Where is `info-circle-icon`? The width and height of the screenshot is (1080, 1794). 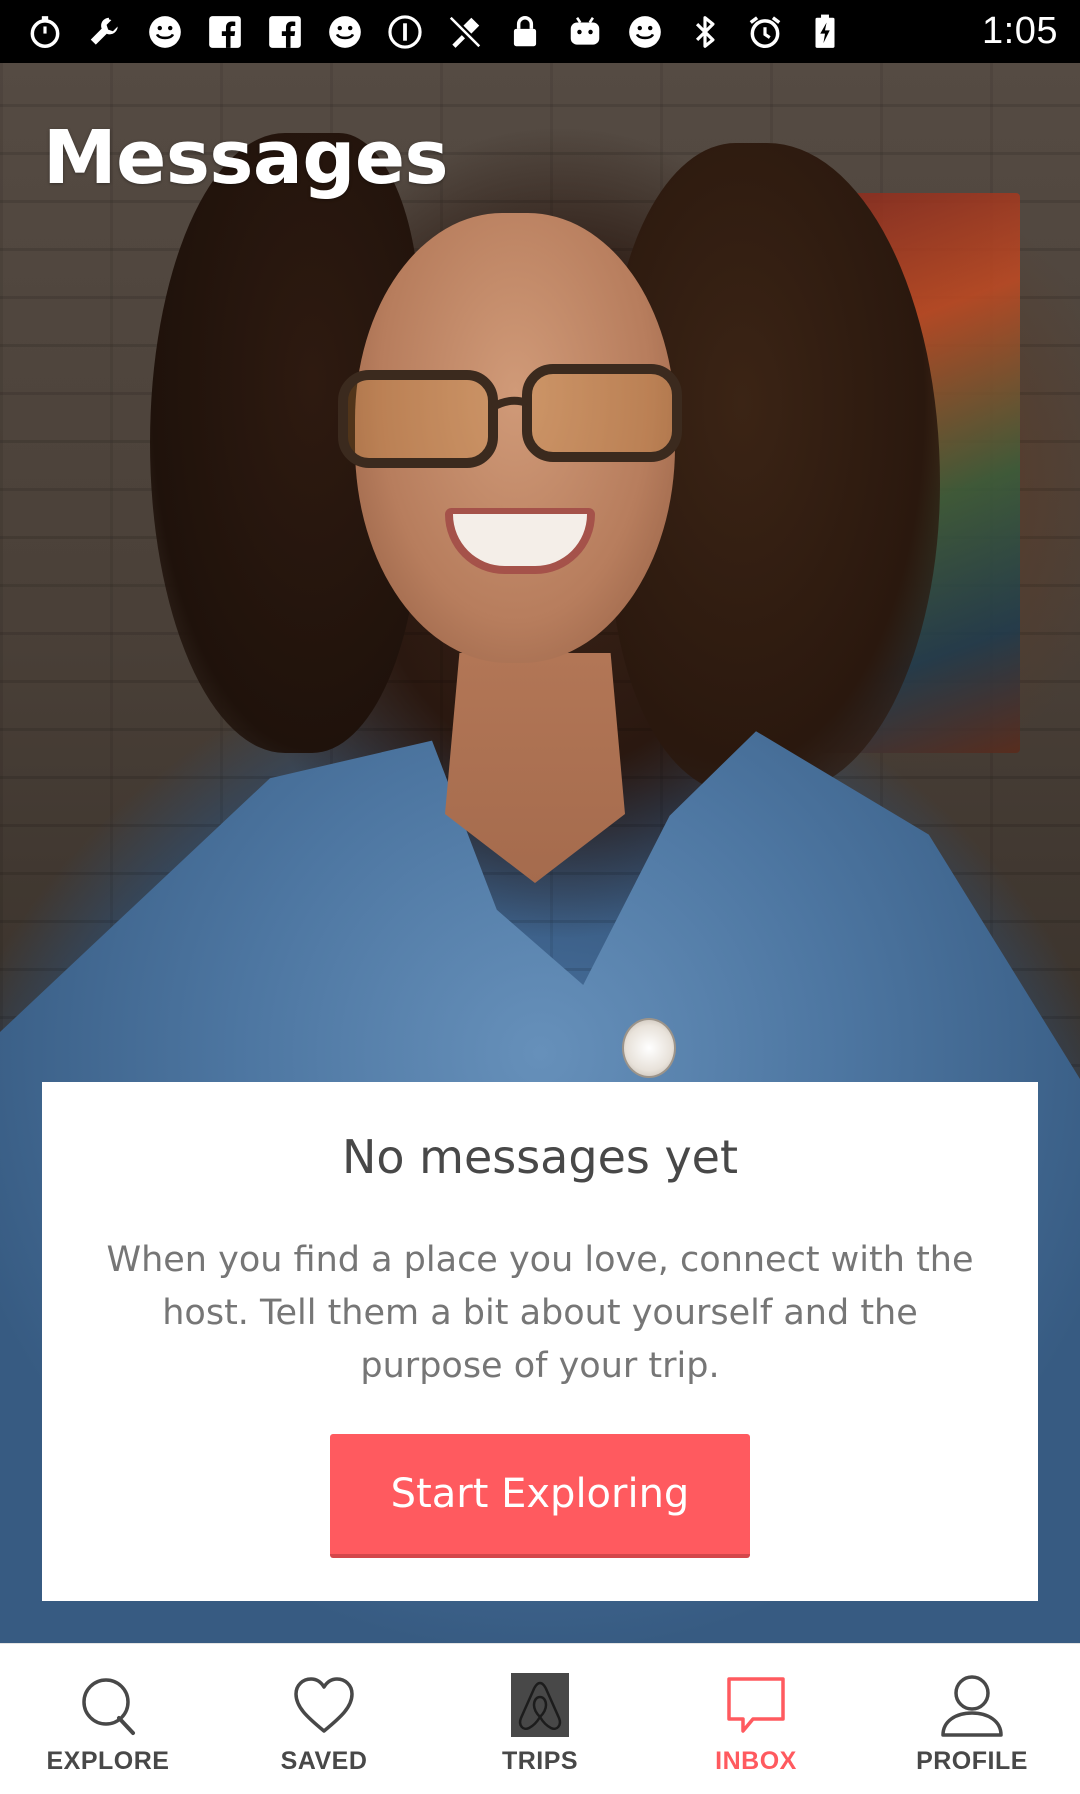 info-circle-icon is located at coordinates (405, 32).